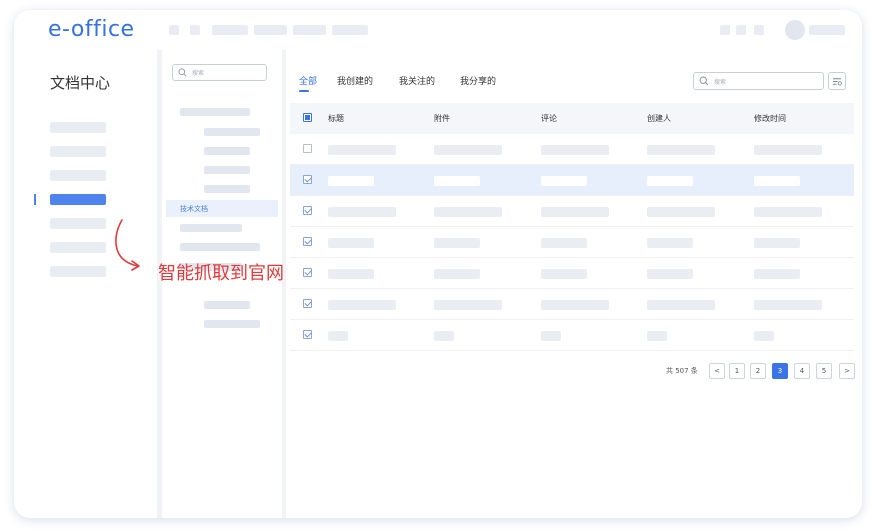 The height and width of the screenshot is (531, 875). What do you see at coordinates (737, 371) in the screenshot?
I see `pagination-page-1: 1` at bounding box center [737, 371].